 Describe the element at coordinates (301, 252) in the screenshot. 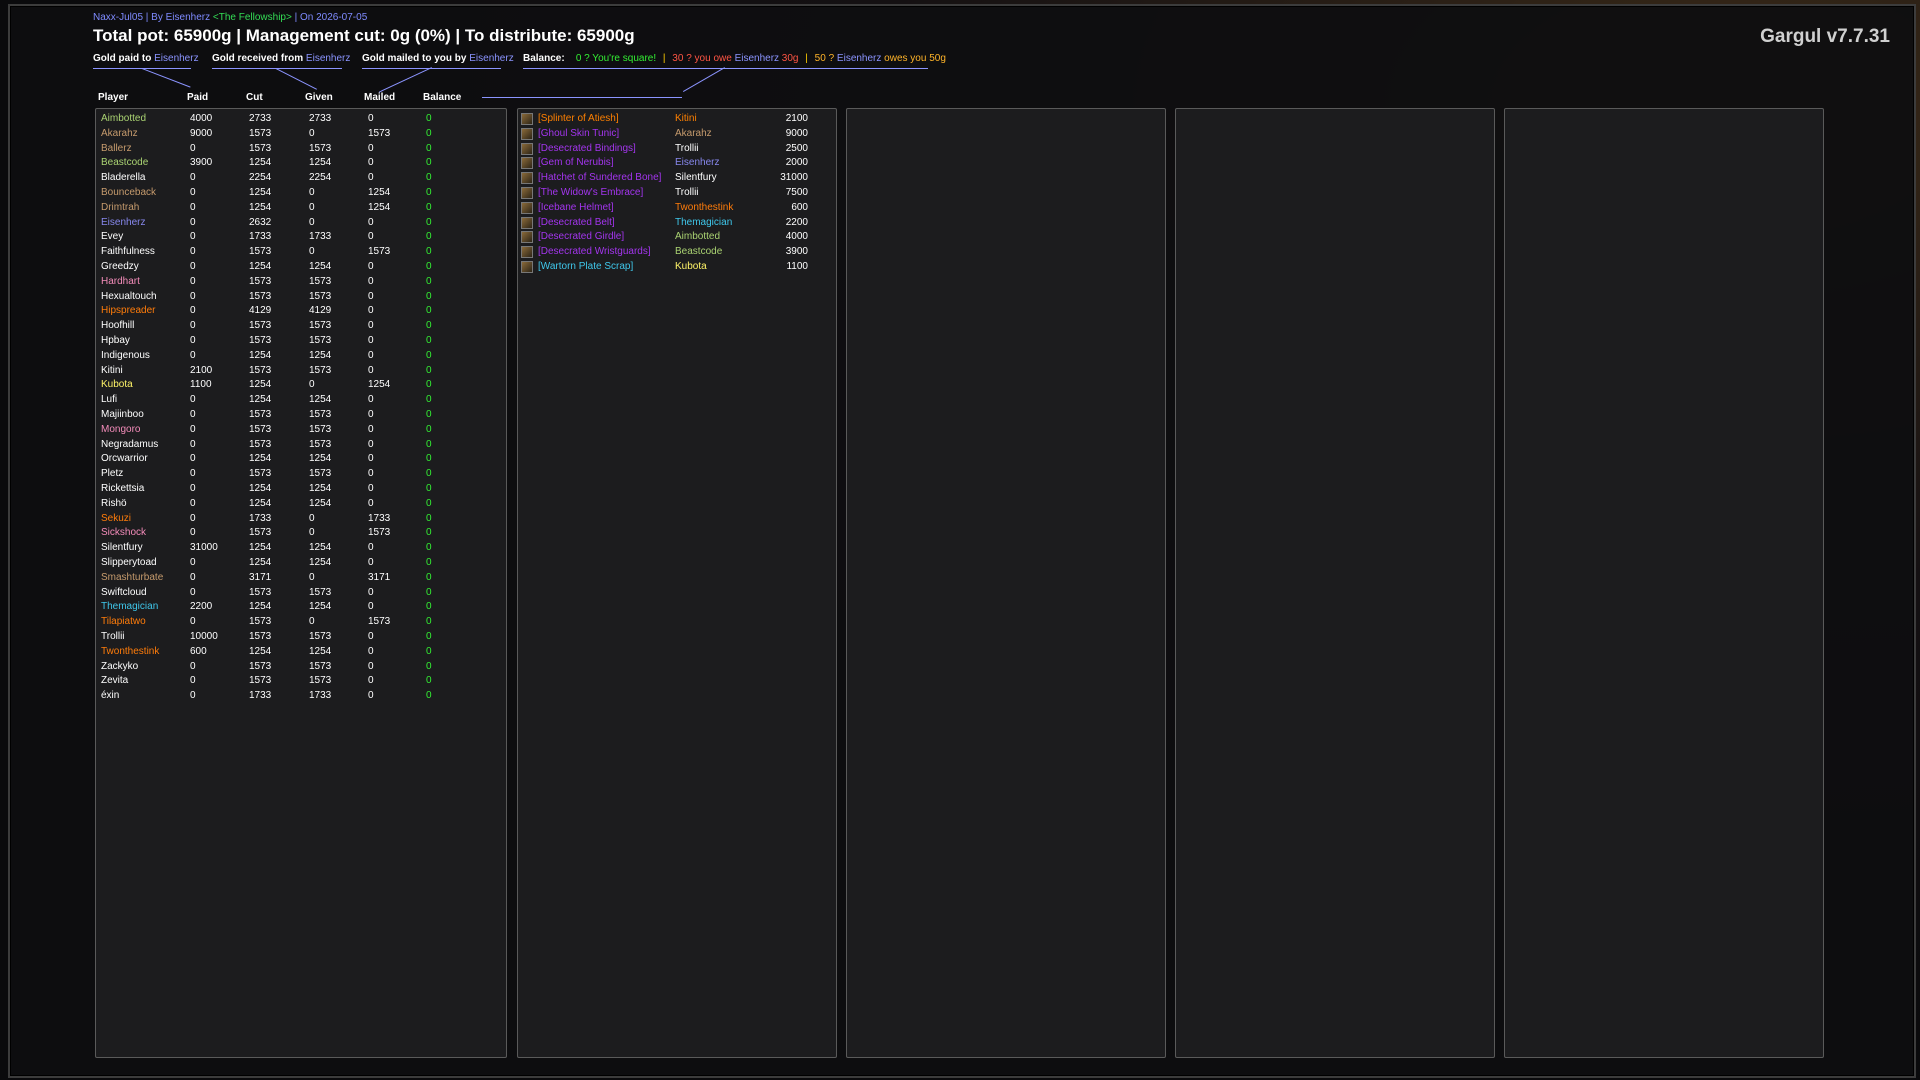

I see `table-row: Faithfulness 0 1573 0 1573 0` at that location.